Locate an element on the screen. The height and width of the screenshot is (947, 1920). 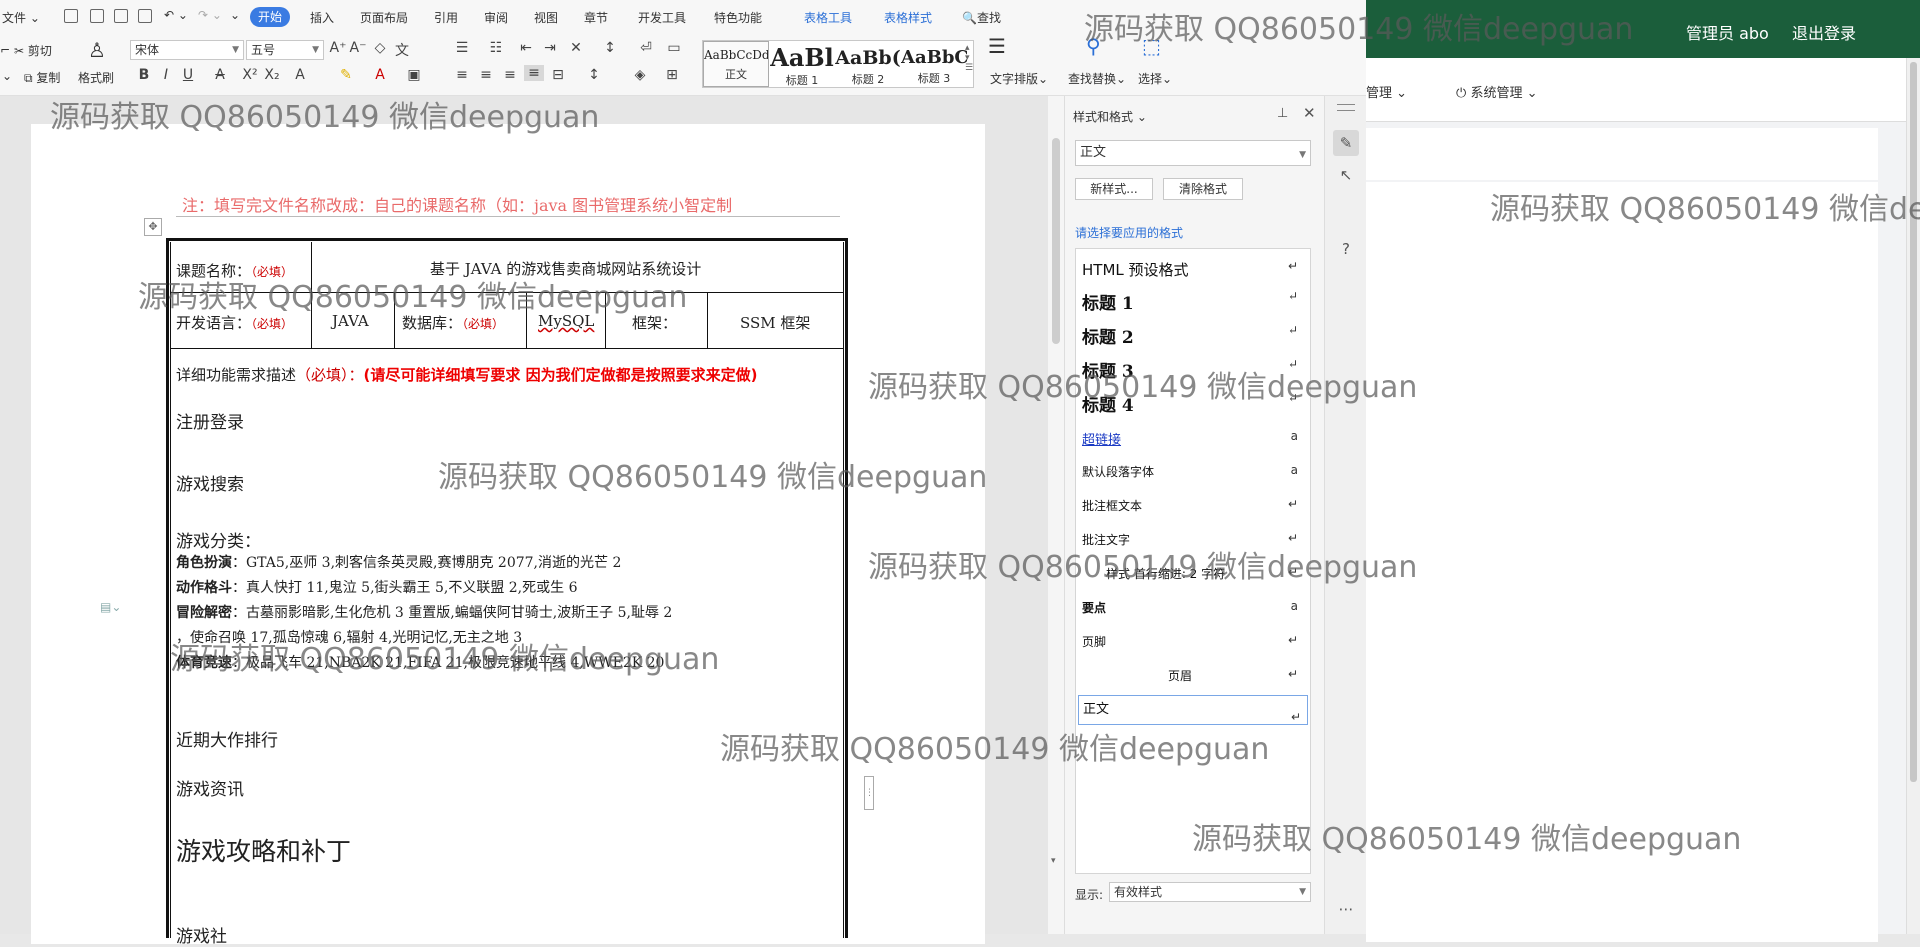
align-center-icon: ≡ is located at coordinates (486, 75).